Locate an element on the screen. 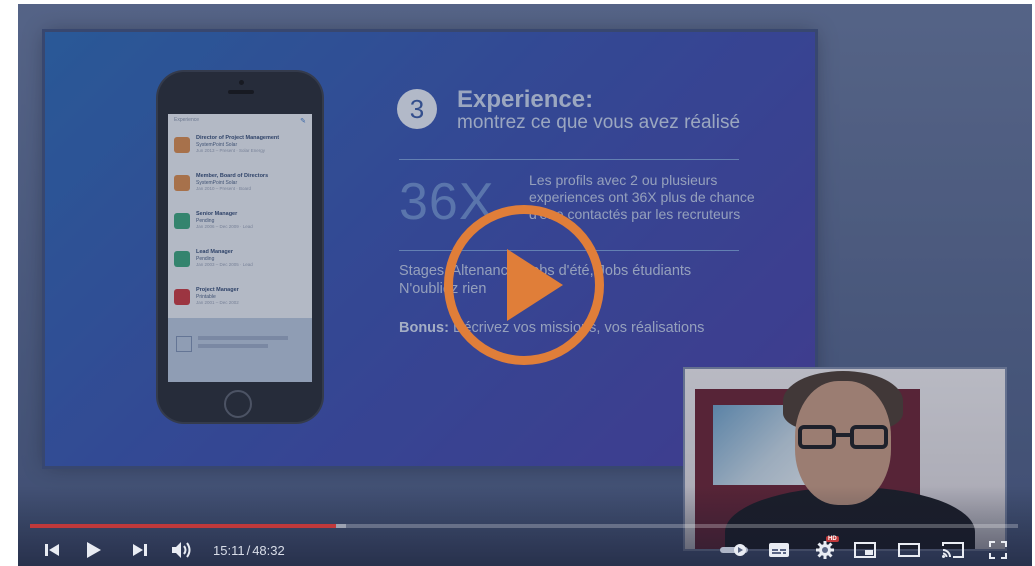  cast-icon is located at coordinates (953, 550).